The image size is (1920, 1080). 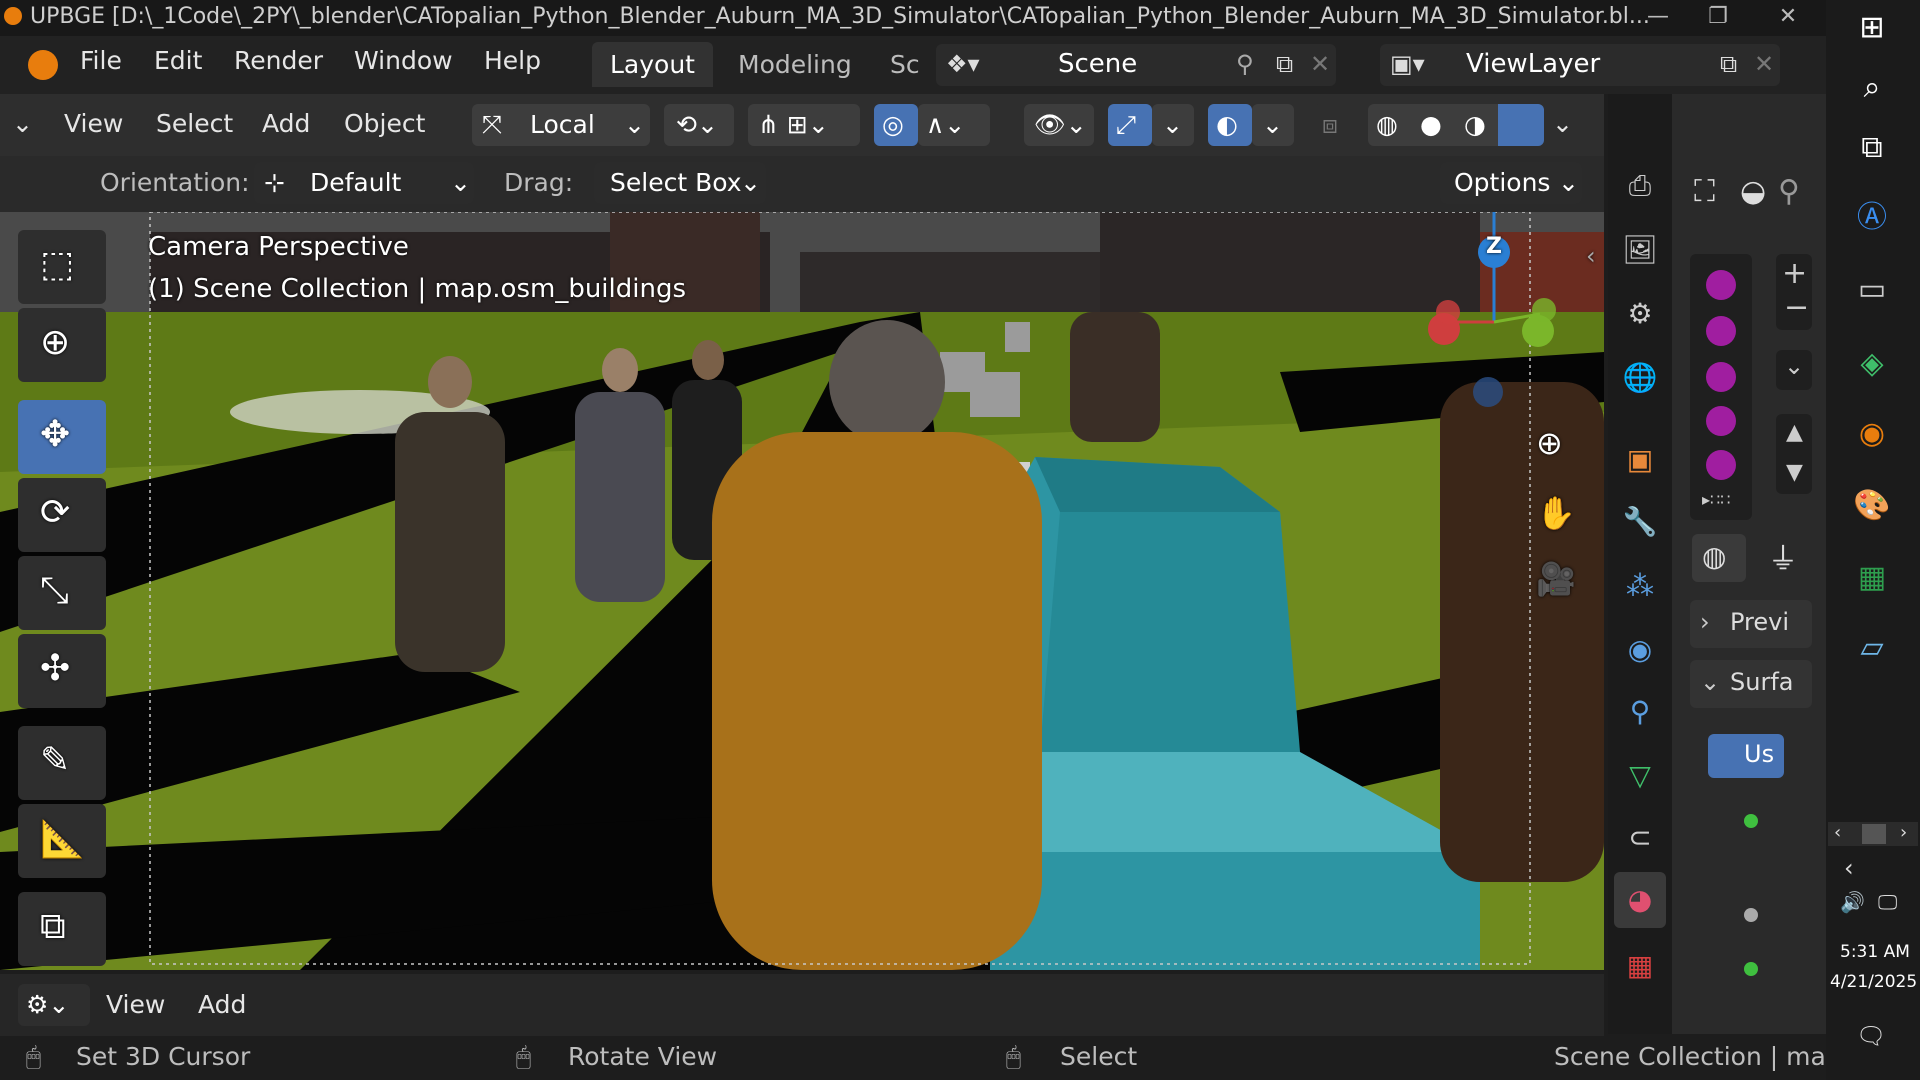 What do you see at coordinates (1751, 684) in the screenshot?
I see `surface-panel-header: ⌄ Surfa` at bounding box center [1751, 684].